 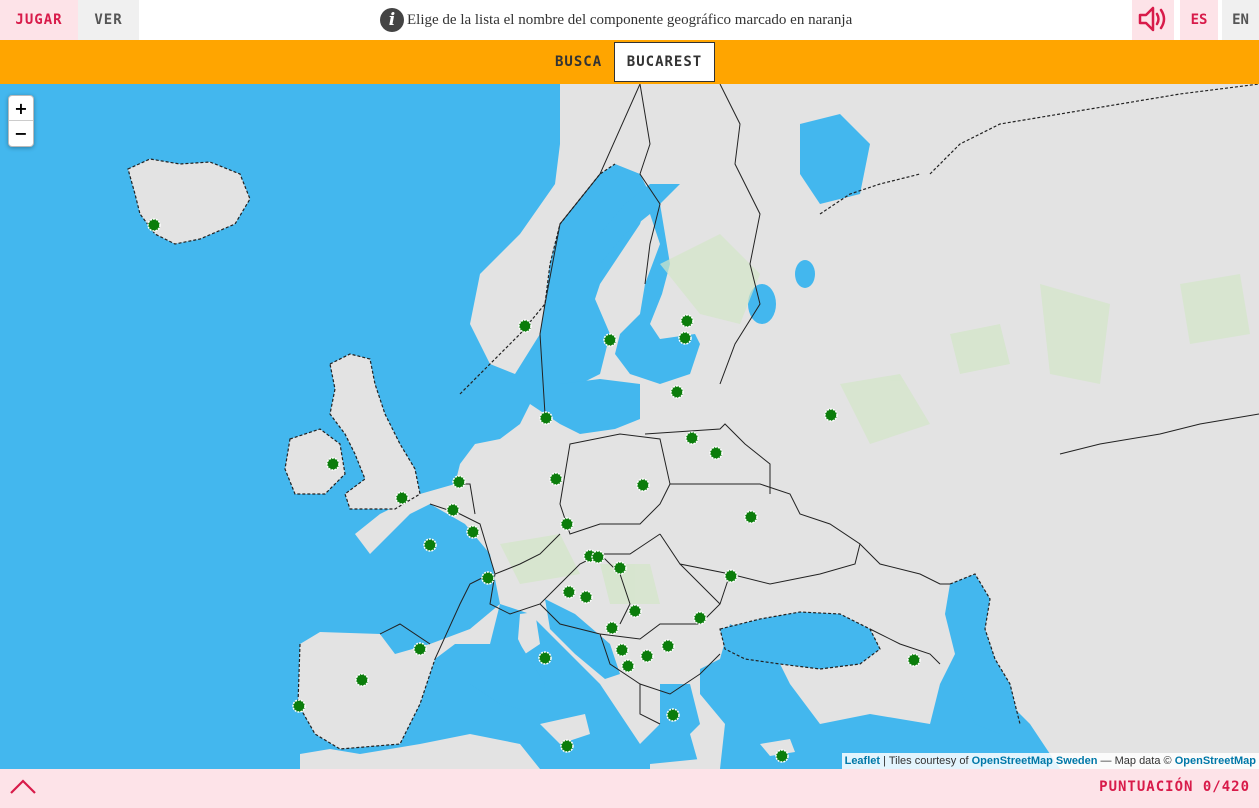 I want to click on chevron-up-icon, so click(x=23, y=786).